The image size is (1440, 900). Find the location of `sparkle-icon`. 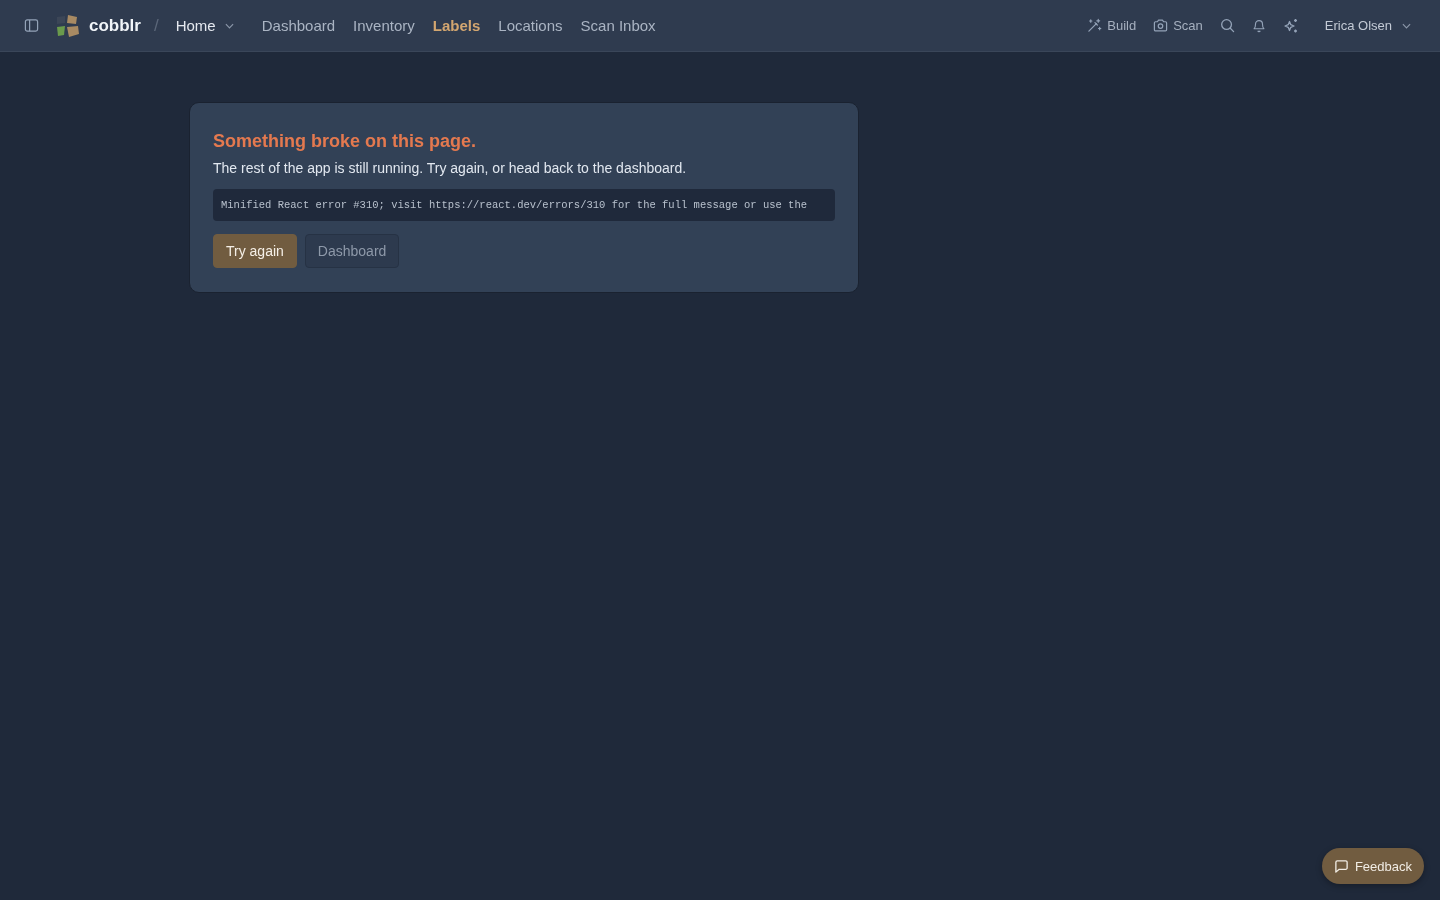

sparkle-icon is located at coordinates (1290, 25).